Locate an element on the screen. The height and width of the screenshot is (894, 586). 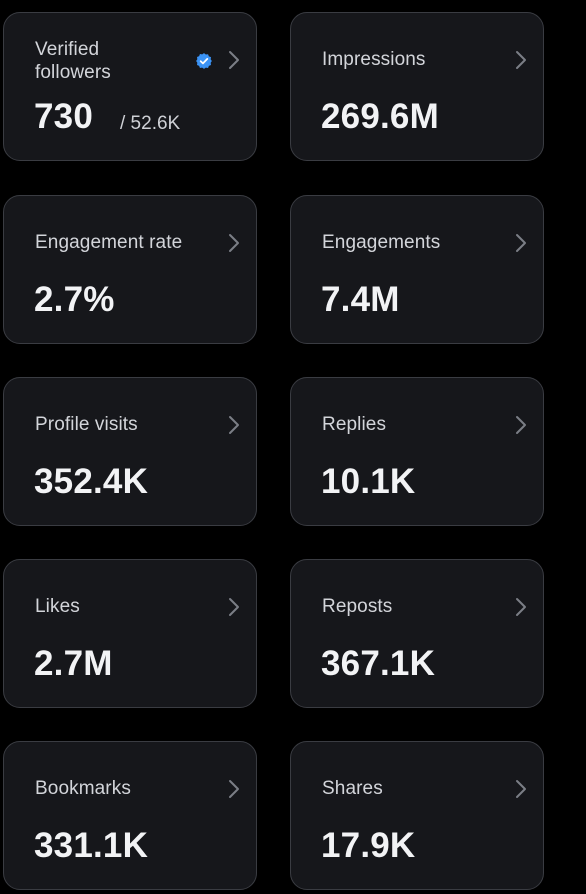
metric-card-impressions: Impressions 269.6M is located at coordinates (417, 86).